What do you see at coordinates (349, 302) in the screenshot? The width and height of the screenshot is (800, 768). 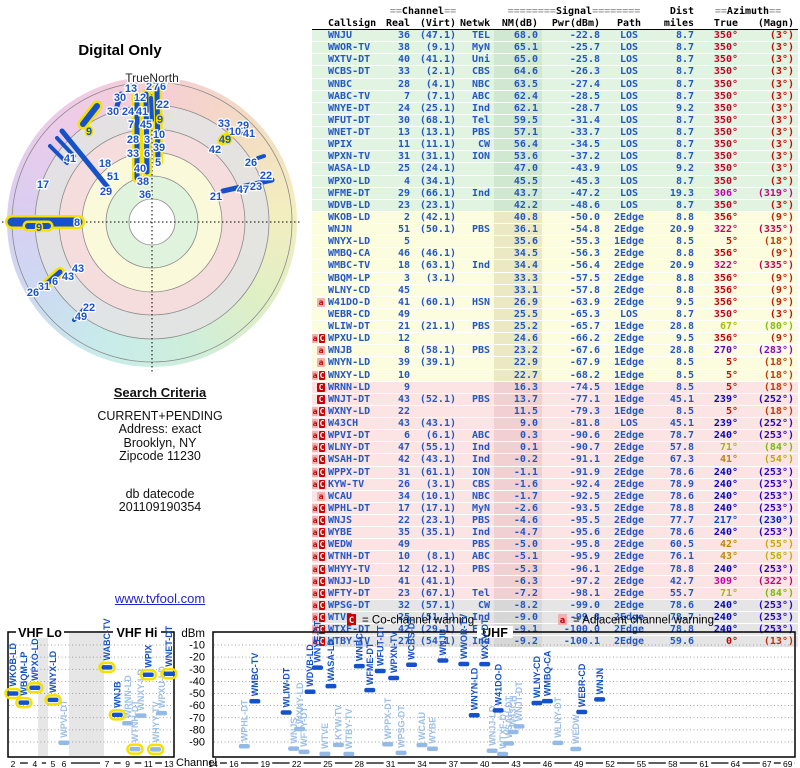 I see `callsign: W41DO-D` at bounding box center [349, 302].